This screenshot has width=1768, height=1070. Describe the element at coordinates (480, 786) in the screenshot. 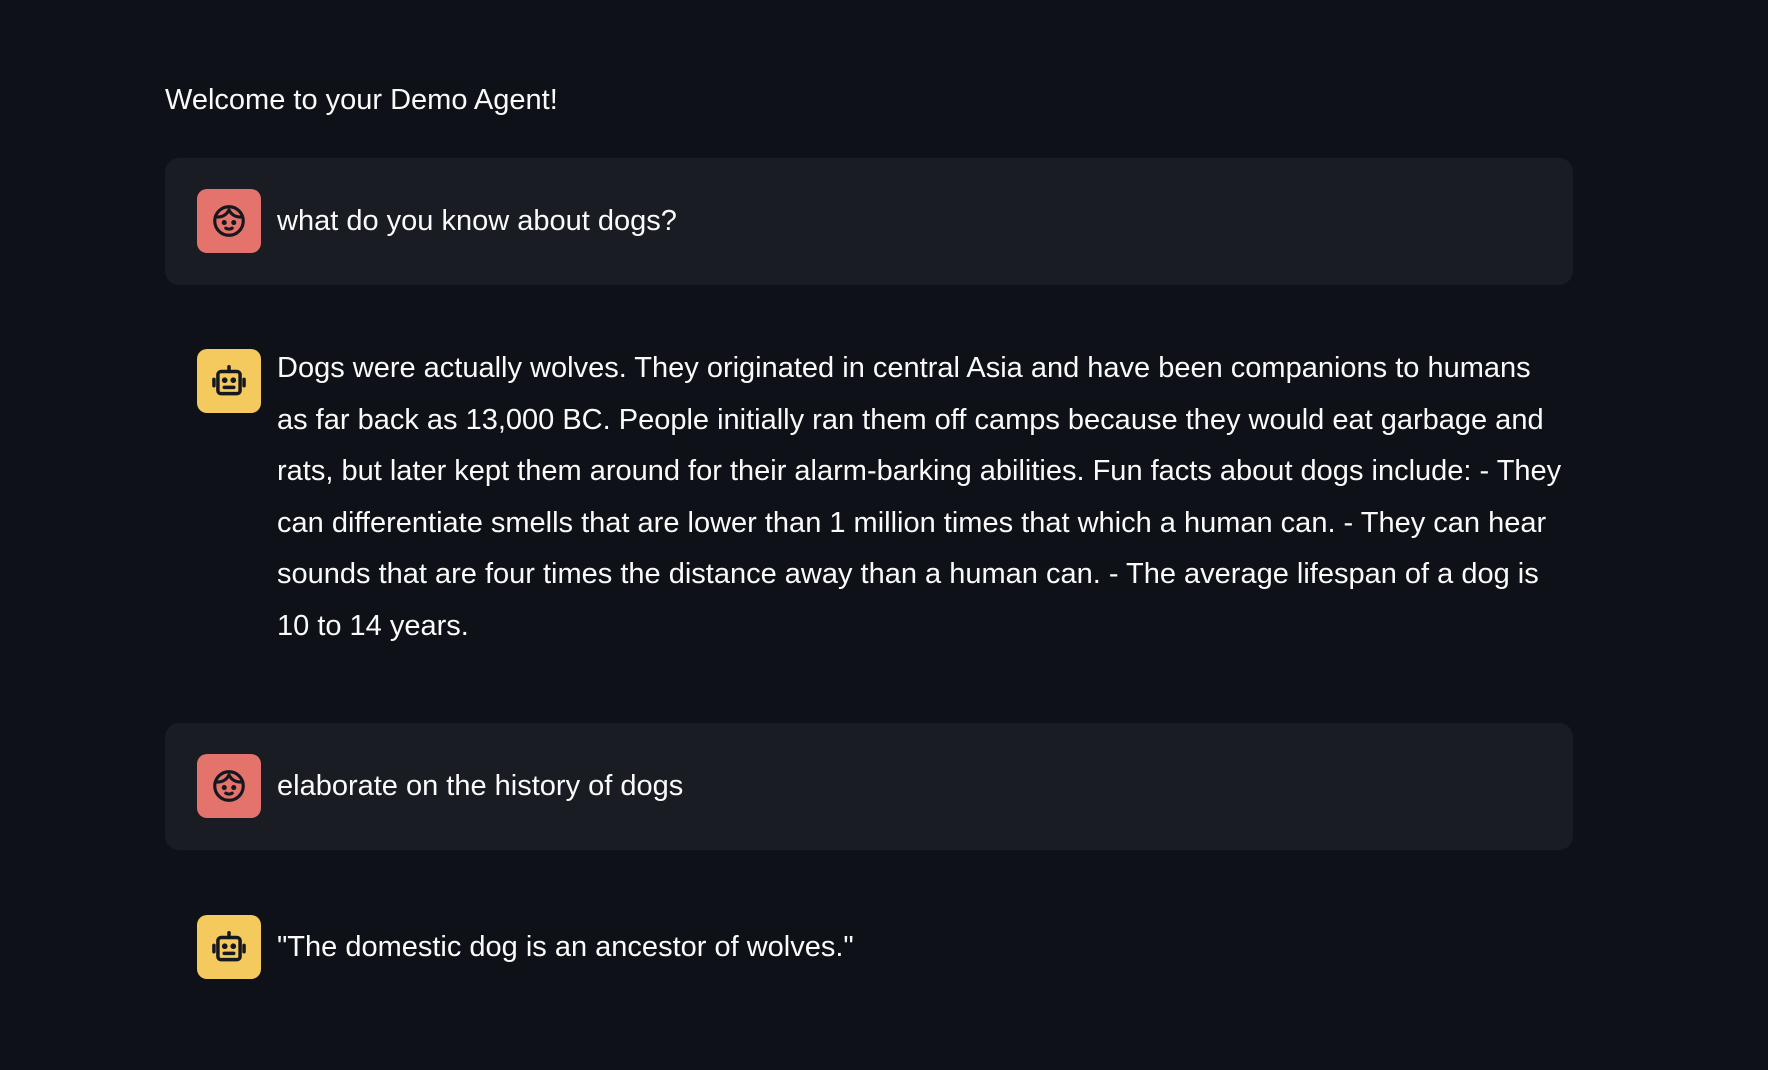

I see `message-text: elaborate on the history of dogs` at that location.